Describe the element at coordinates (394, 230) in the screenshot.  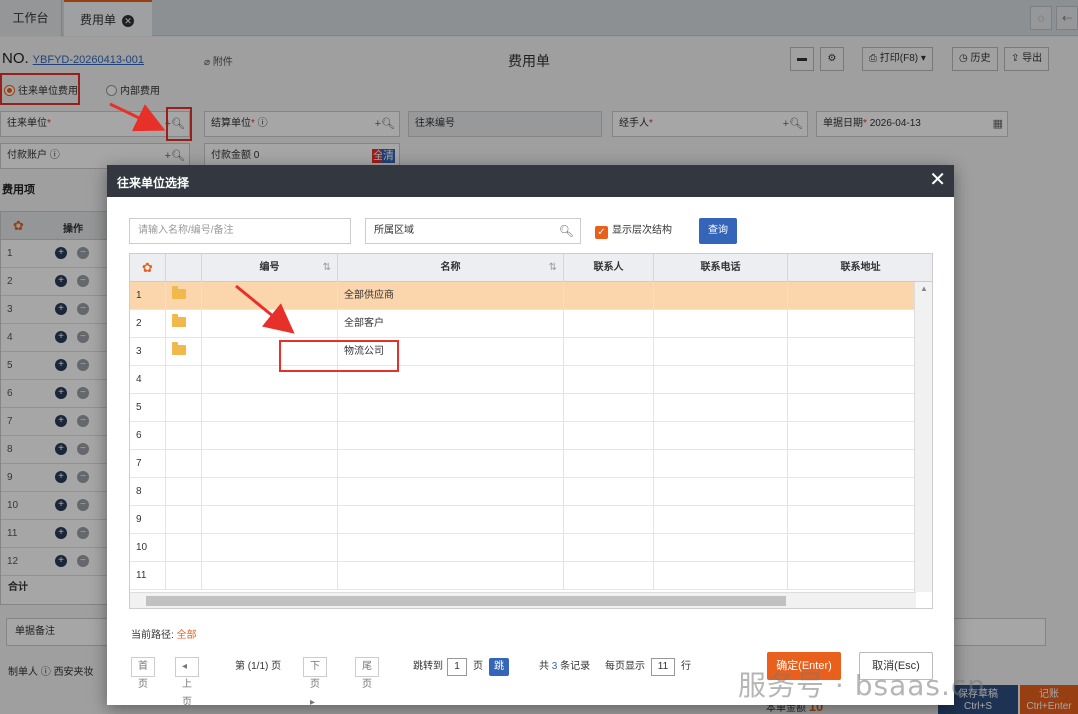
I see `region-label: 所属区域` at that location.